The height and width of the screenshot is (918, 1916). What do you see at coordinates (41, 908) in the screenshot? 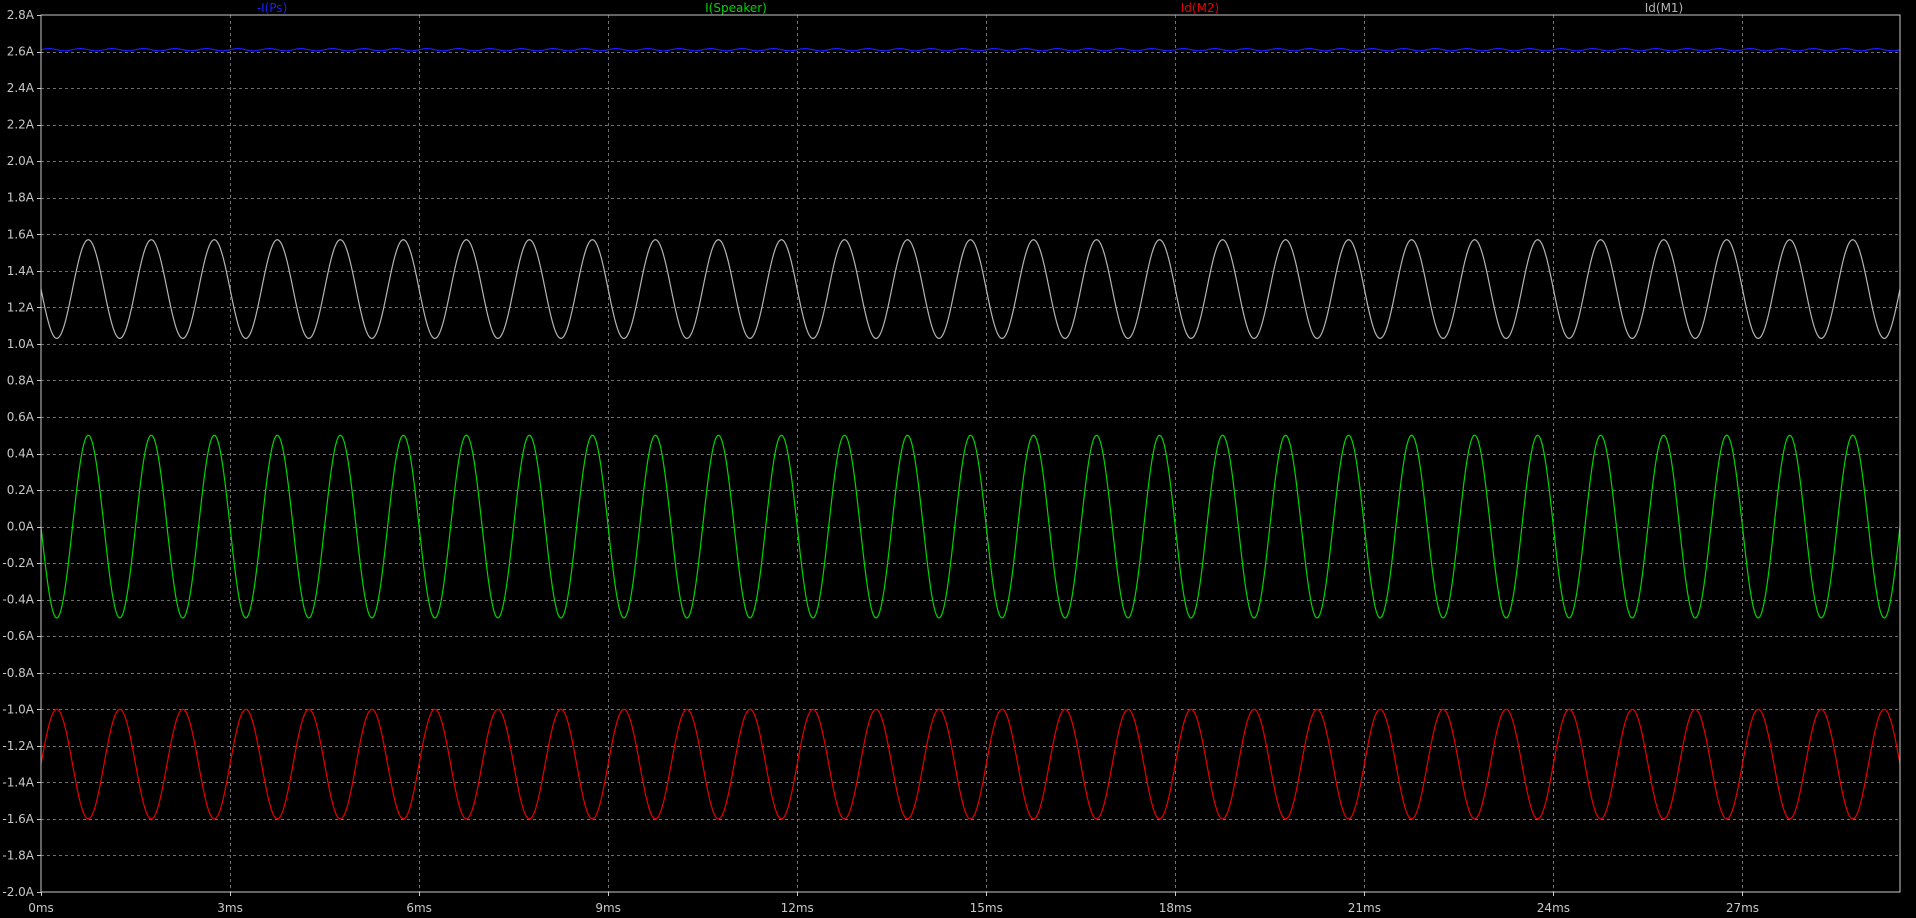
I see `x-tick-label: 0ms` at bounding box center [41, 908].